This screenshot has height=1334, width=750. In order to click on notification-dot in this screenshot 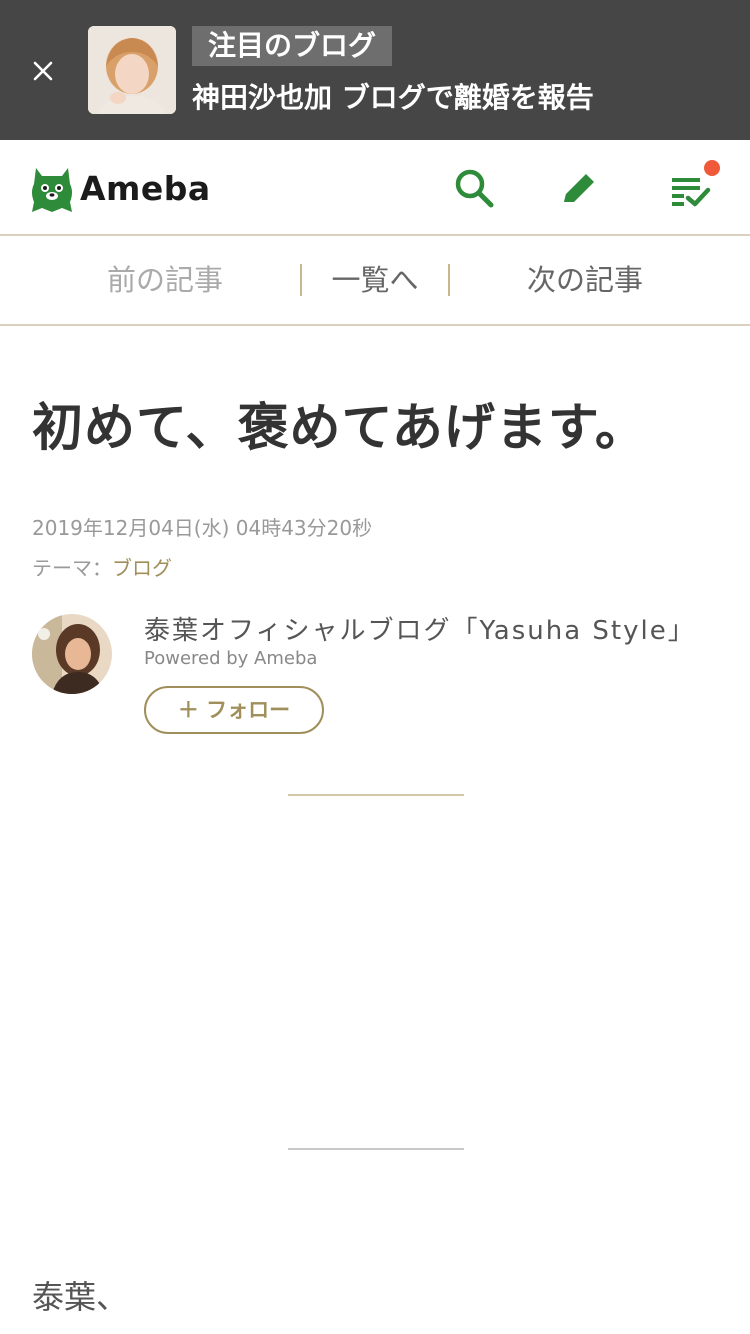, I will do `click(712, 168)`.